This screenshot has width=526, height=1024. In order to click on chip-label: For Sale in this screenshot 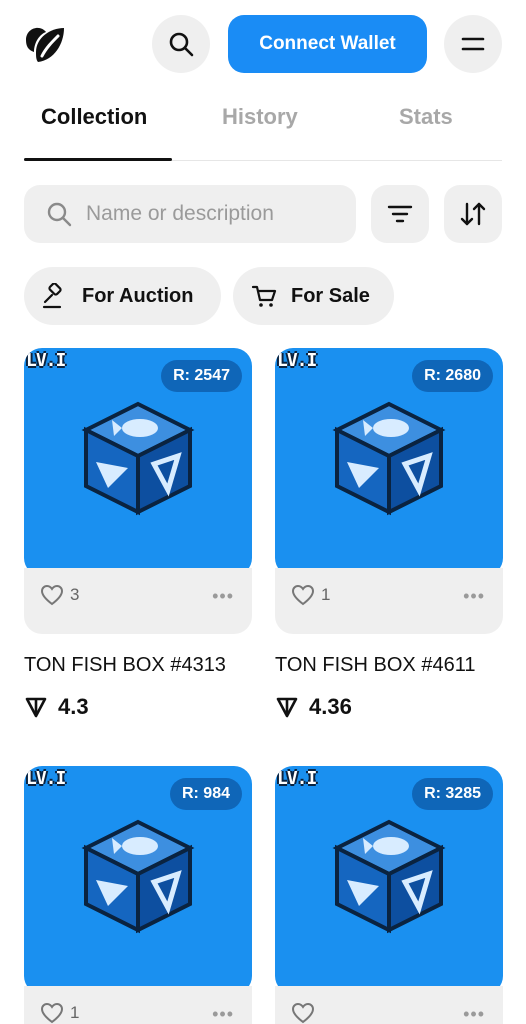, I will do `click(330, 295)`.